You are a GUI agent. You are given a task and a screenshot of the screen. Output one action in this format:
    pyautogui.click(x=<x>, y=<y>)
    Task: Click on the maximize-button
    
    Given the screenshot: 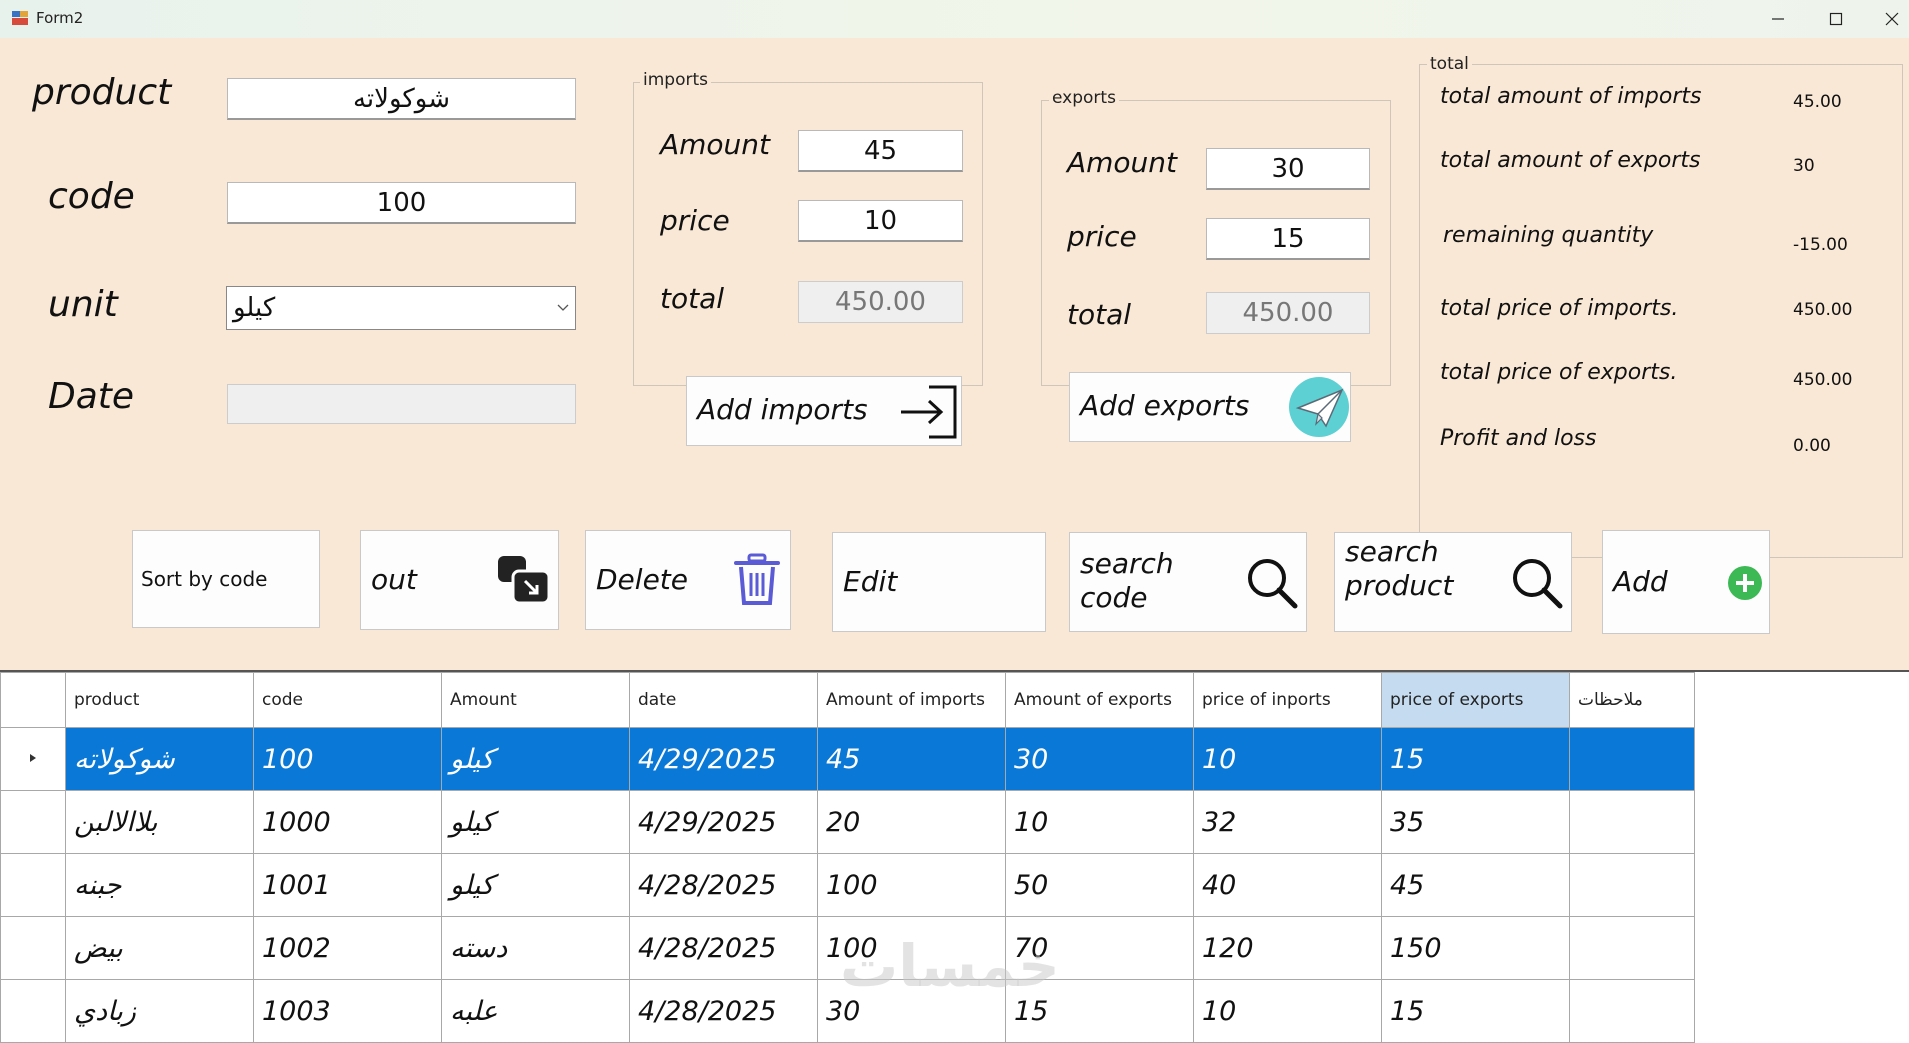 What is the action you would take?
    pyautogui.click(x=1836, y=19)
    